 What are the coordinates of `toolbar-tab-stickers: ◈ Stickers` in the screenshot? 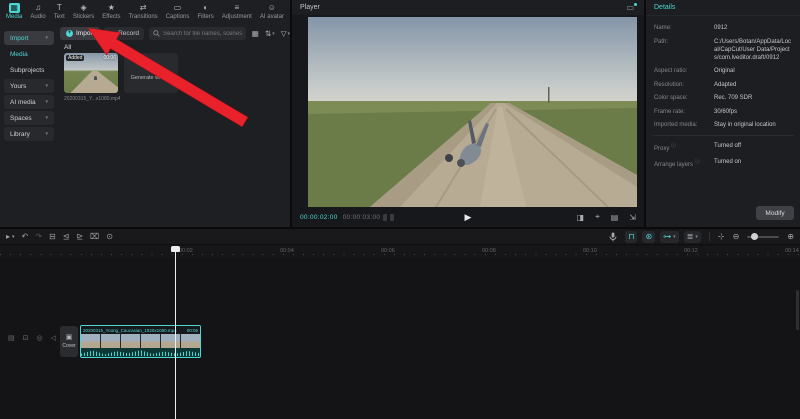 It's located at (83, 11).